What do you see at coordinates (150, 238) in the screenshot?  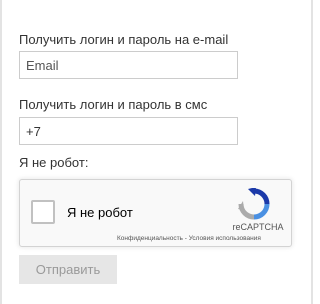 I see `privacy-link: Конфиденциальность` at bounding box center [150, 238].